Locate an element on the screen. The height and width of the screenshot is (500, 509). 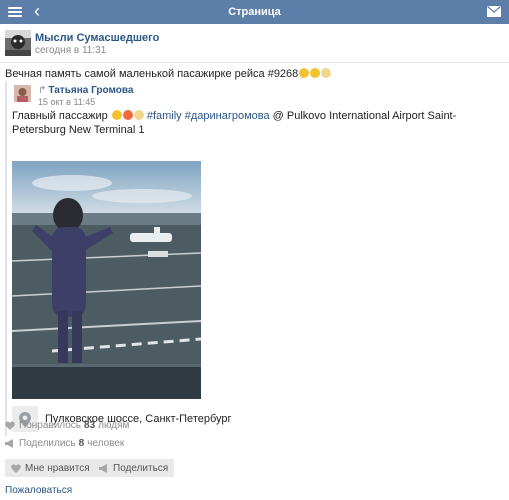
repost-author-link: ↱ Татьяна Громова is located at coordinates (85, 90).